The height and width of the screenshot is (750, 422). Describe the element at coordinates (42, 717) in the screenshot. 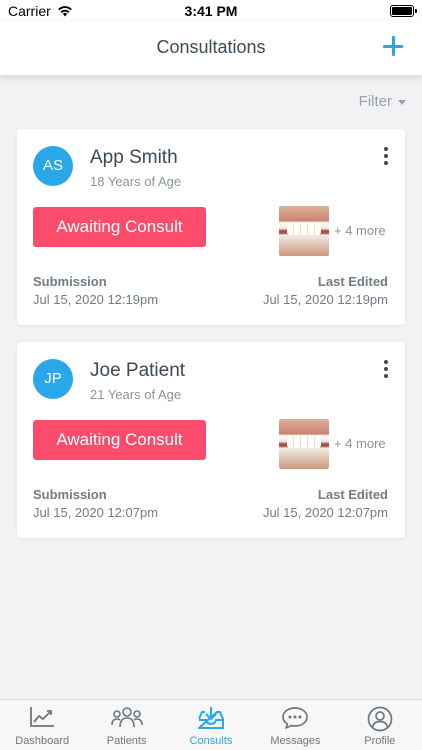

I see `chart-icon` at that location.